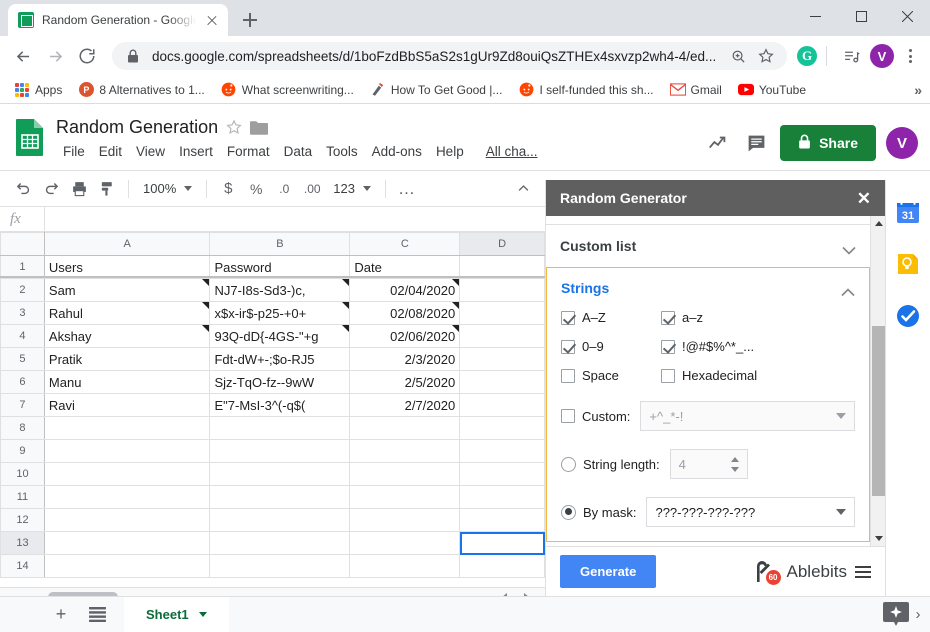 This screenshot has width=930, height=632. Describe the element at coordinates (38, 90) in the screenshot. I see `bookmark-apps: Apps` at that location.